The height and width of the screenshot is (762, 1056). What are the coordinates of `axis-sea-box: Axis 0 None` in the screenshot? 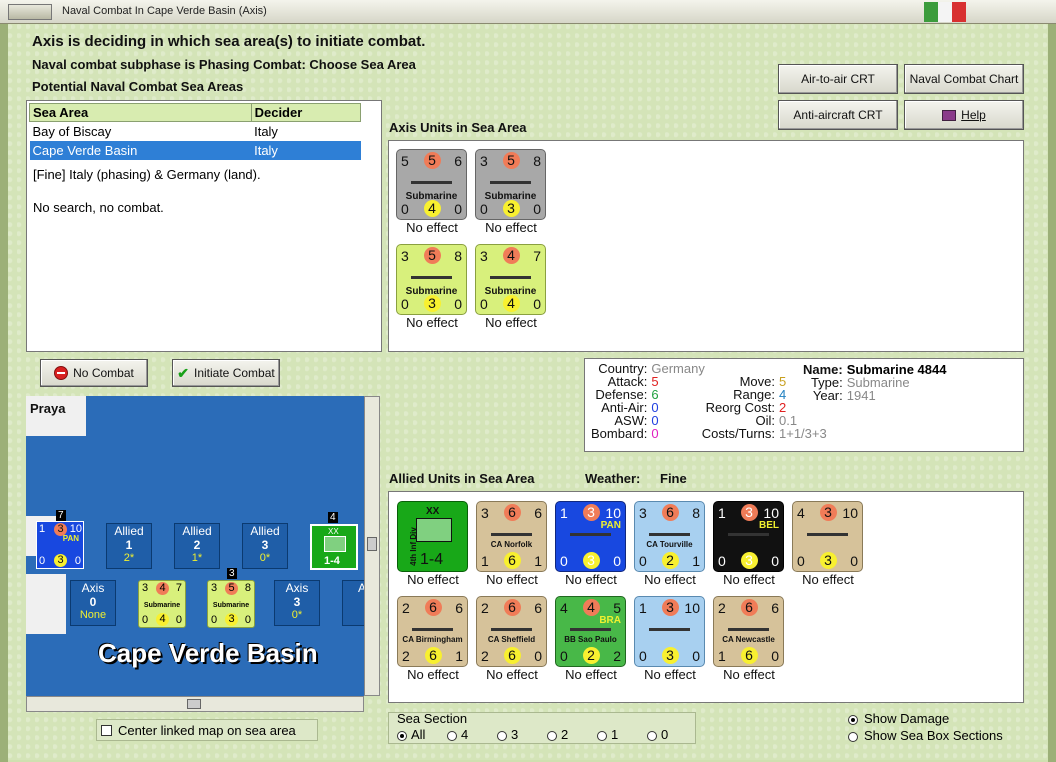 It's located at (93, 603).